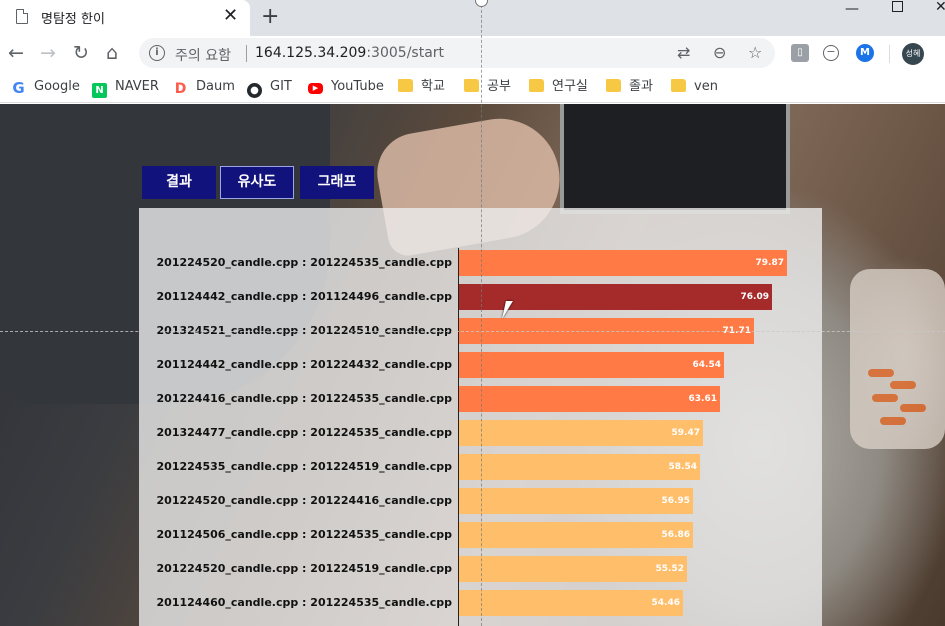 This screenshot has height=626, width=945. What do you see at coordinates (16, 53) in the screenshot?
I see `back-icon: ←` at bounding box center [16, 53].